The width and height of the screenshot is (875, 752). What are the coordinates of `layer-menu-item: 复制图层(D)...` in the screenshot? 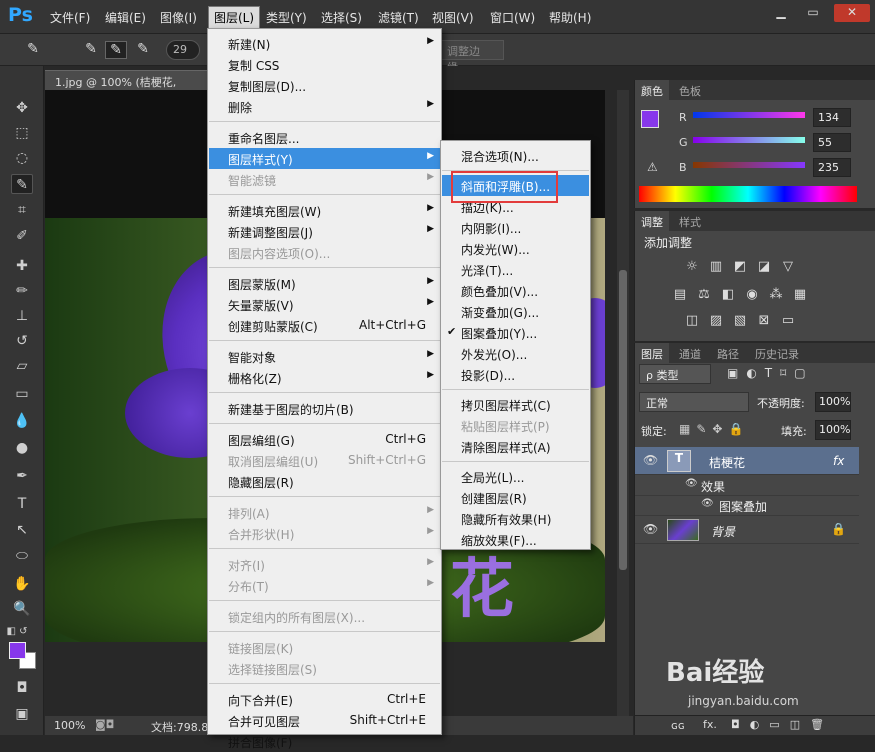 It's located at (324, 85).